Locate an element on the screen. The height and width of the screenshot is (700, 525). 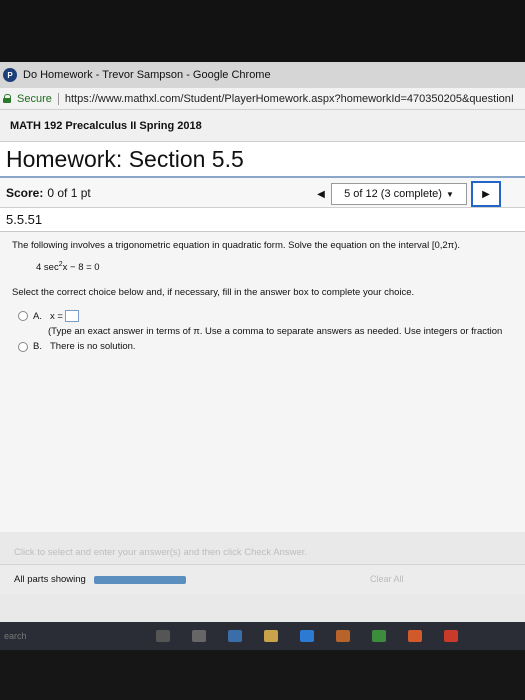
parts-progress-bar is located at coordinates (139, 579).